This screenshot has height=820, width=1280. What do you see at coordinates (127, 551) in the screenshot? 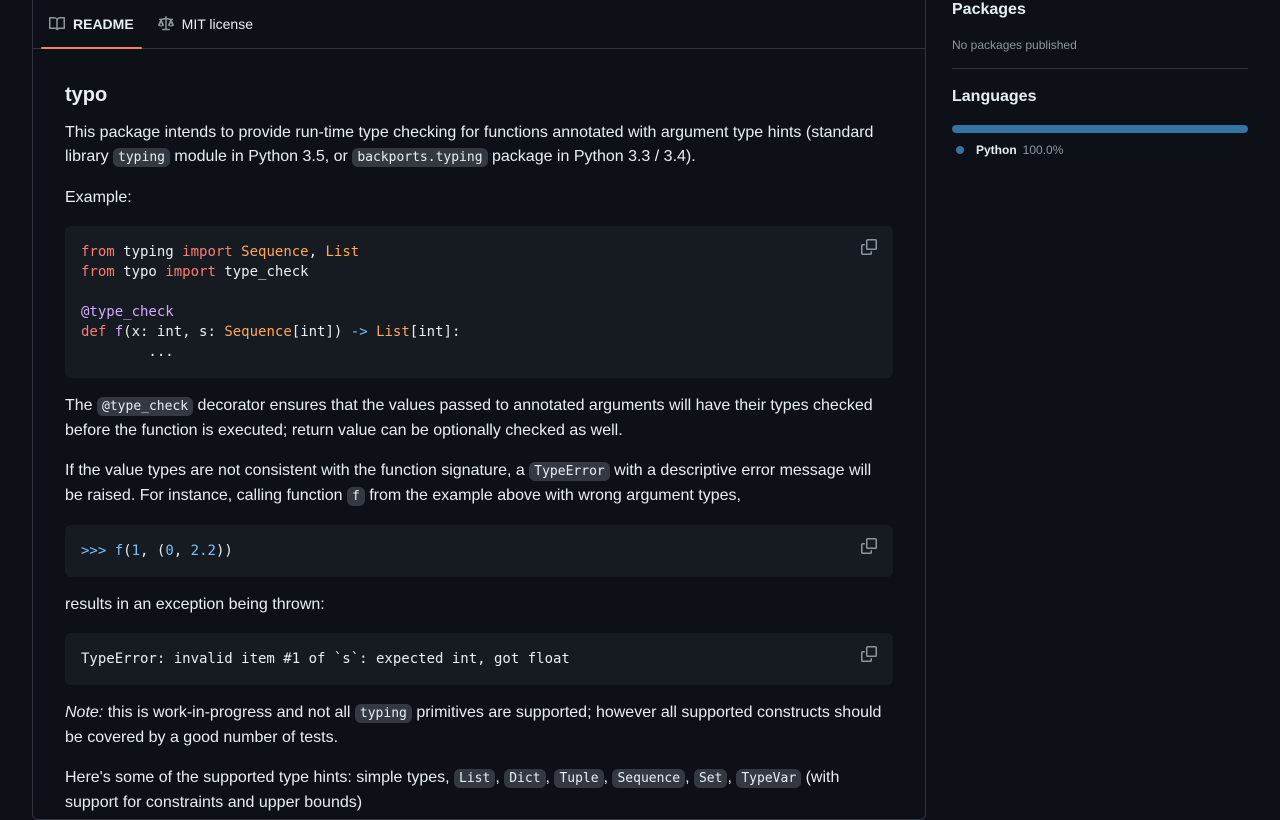
I see `code-text: (` at bounding box center [127, 551].